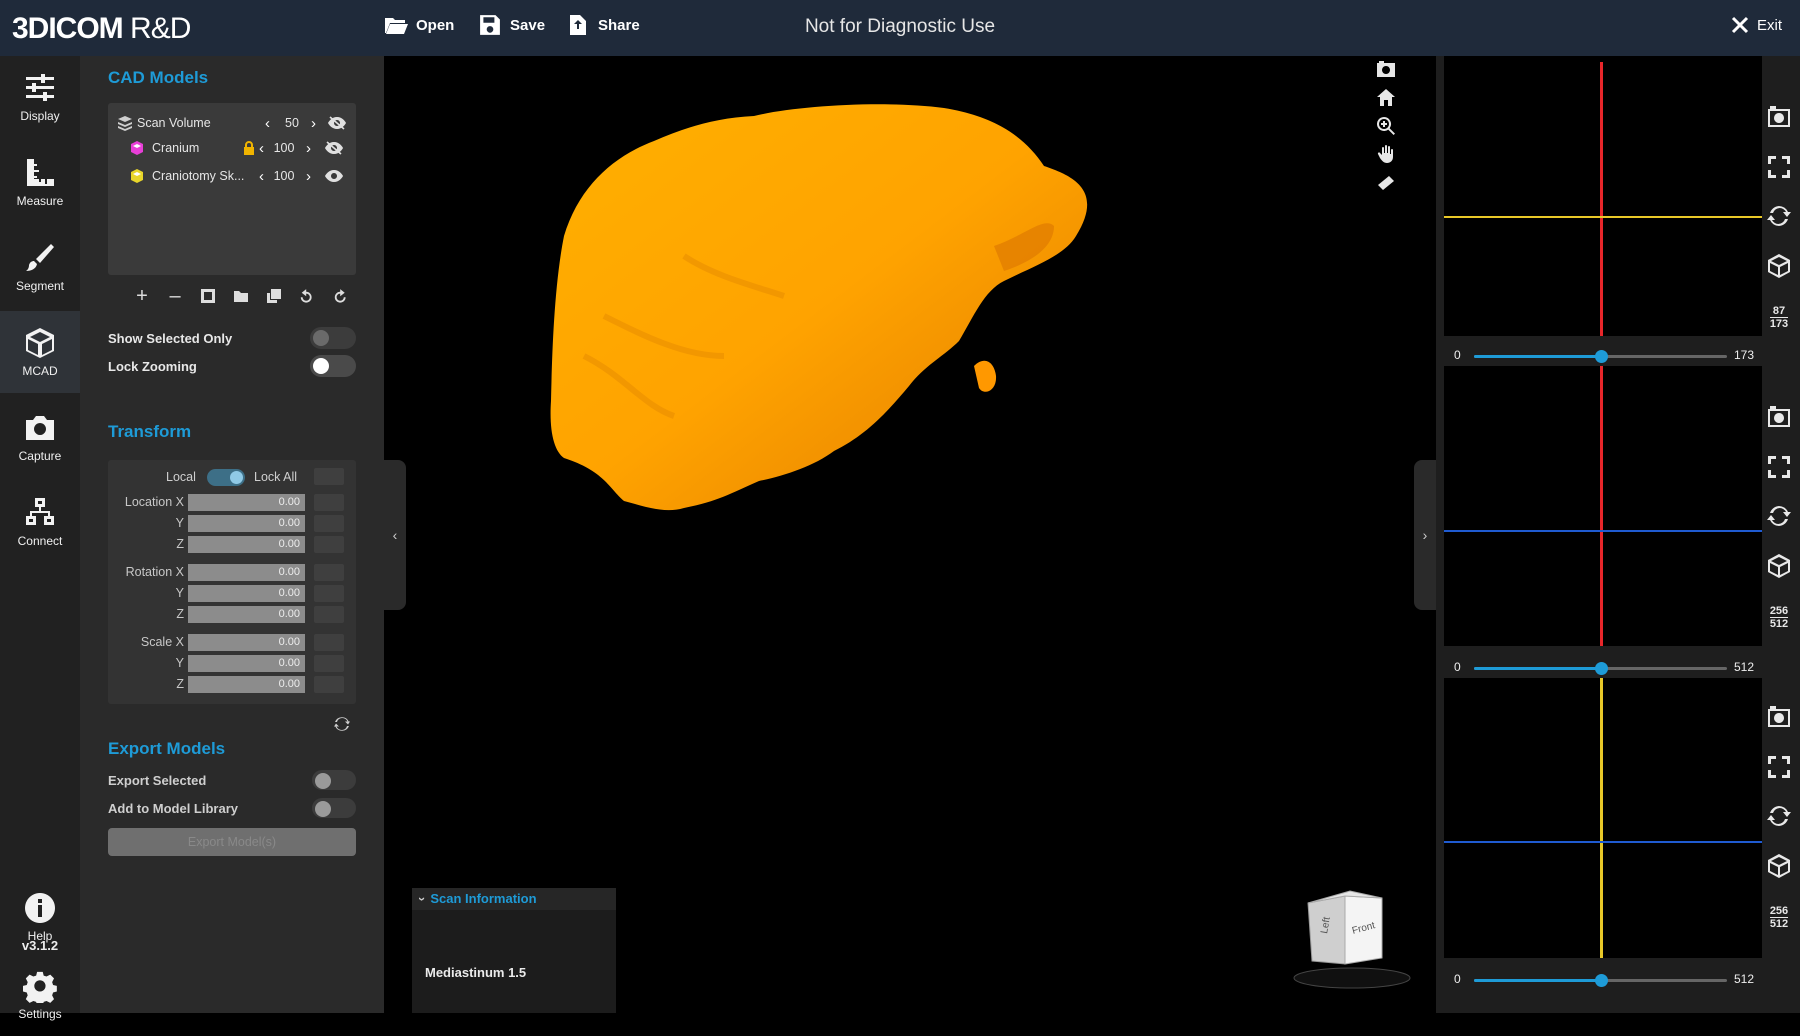 This screenshot has height=1036, width=1800. What do you see at coordinates (175, 296) in the screenshot?
I see `remove-model-button: –` at bounding box center [175, 296].